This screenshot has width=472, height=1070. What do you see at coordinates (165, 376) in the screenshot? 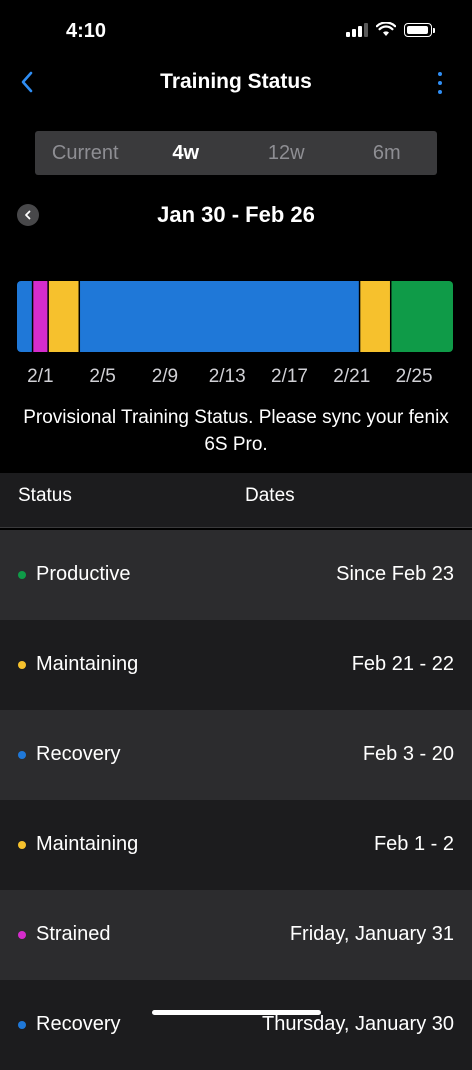
I see `timeline-tick-label: 2/9` at bounding box center [165, 376].